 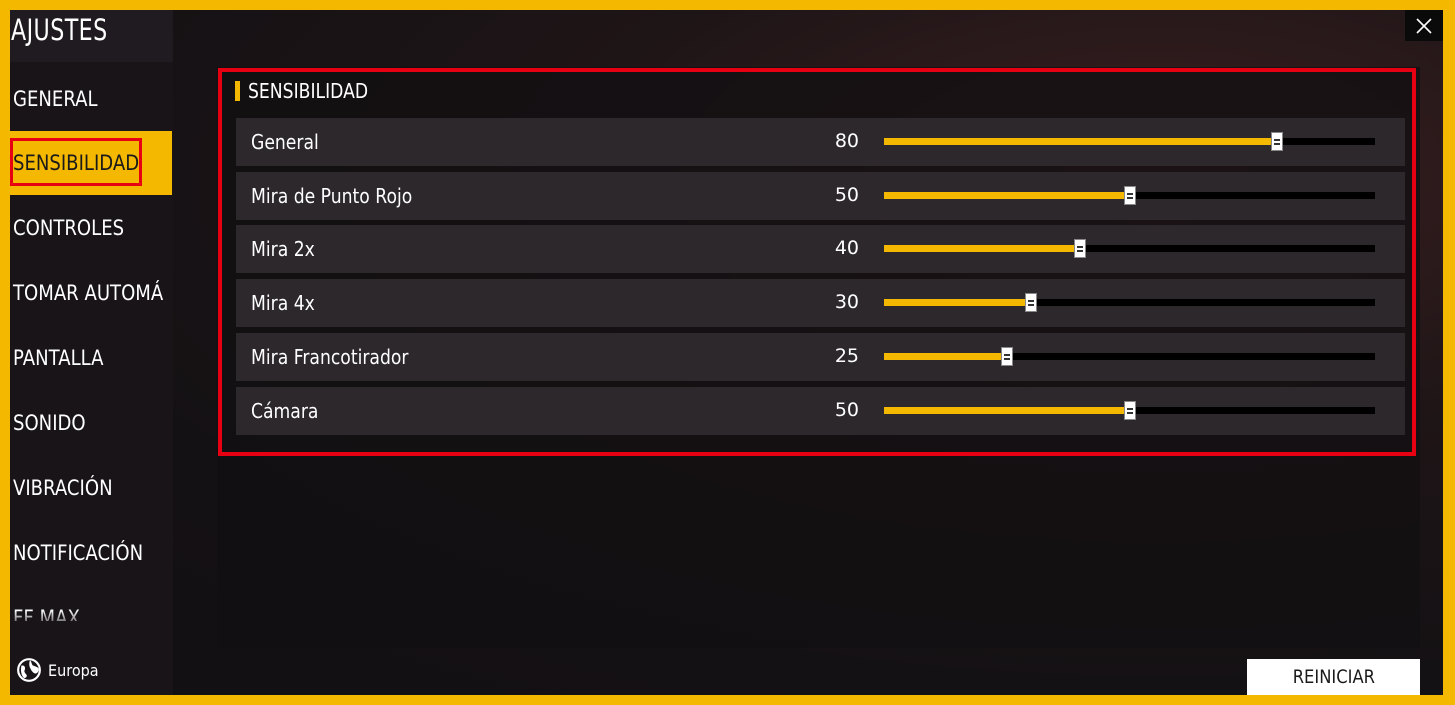 I want to click on sidebar-scroll-fade, so click(x=91, y=620).